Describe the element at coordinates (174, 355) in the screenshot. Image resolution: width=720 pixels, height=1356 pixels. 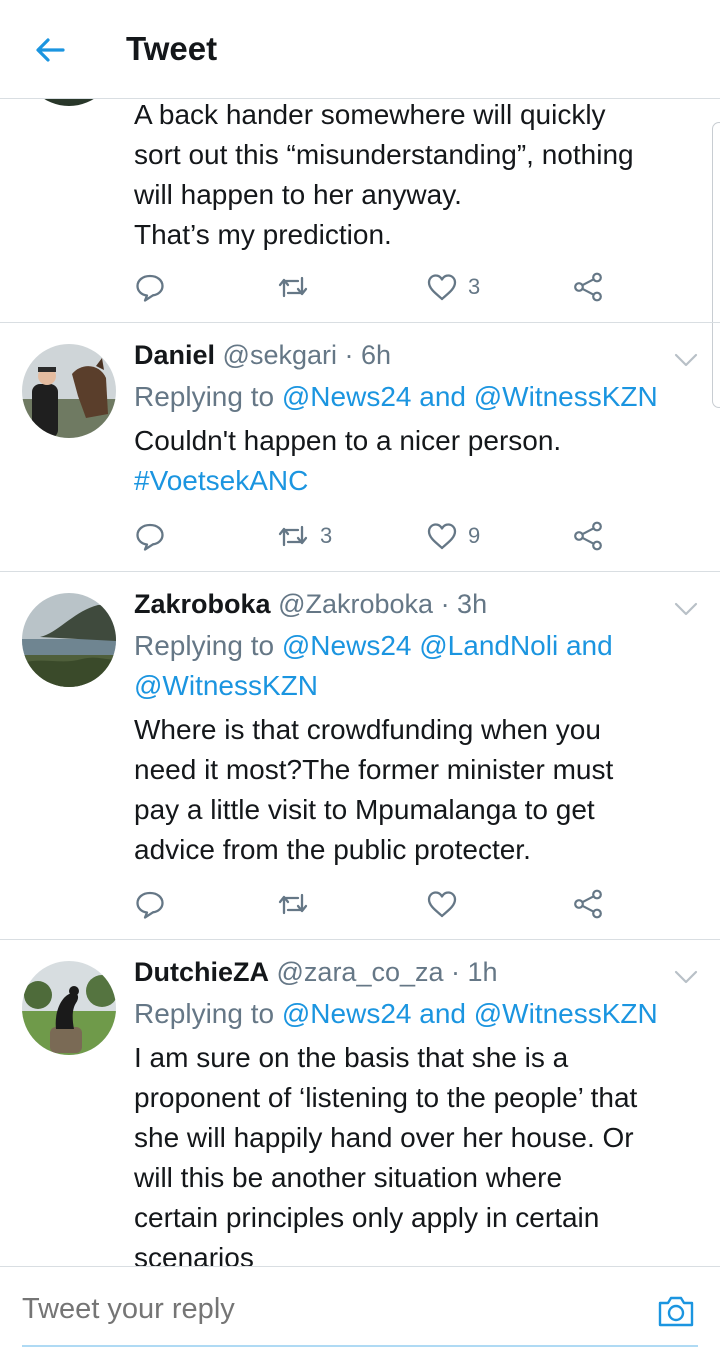
I see `display-name: Daniel` at that location.